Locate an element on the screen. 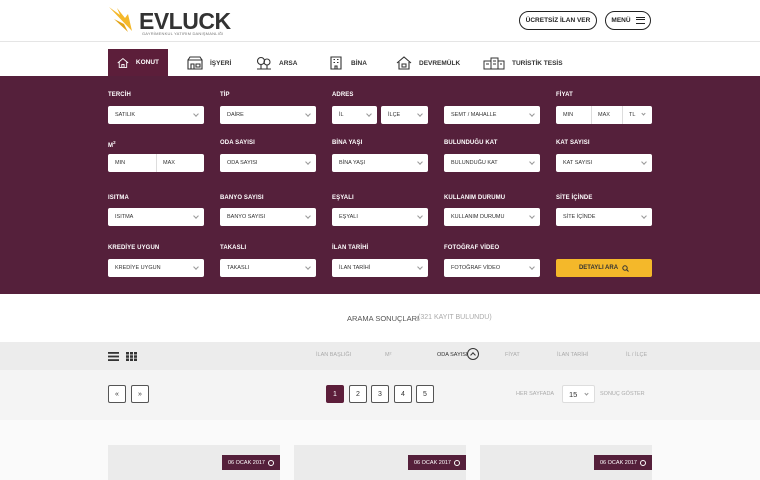 The image size is (760, 480). m2-max-input: MAX is located at coordinates (180, 163).